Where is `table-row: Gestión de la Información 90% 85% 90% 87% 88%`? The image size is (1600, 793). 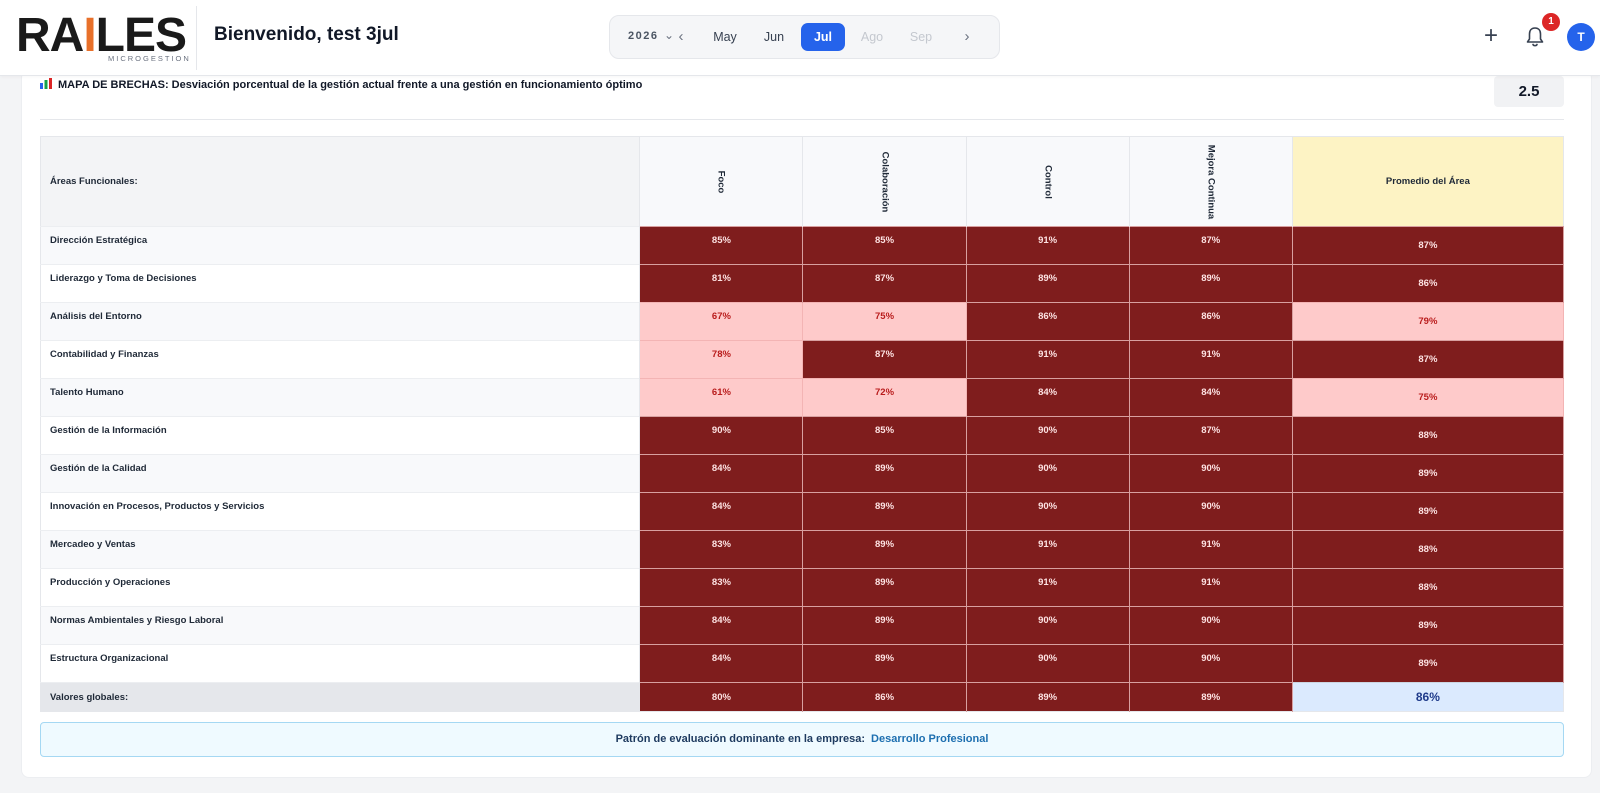 table-row: Gestión de la Información 90% 85% 90% 87% 88% is located at coordinates (802, 435).